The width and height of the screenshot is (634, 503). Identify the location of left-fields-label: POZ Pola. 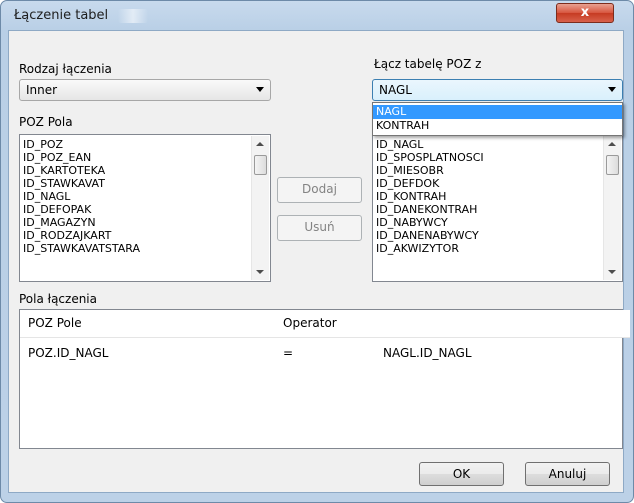
(46, 122).